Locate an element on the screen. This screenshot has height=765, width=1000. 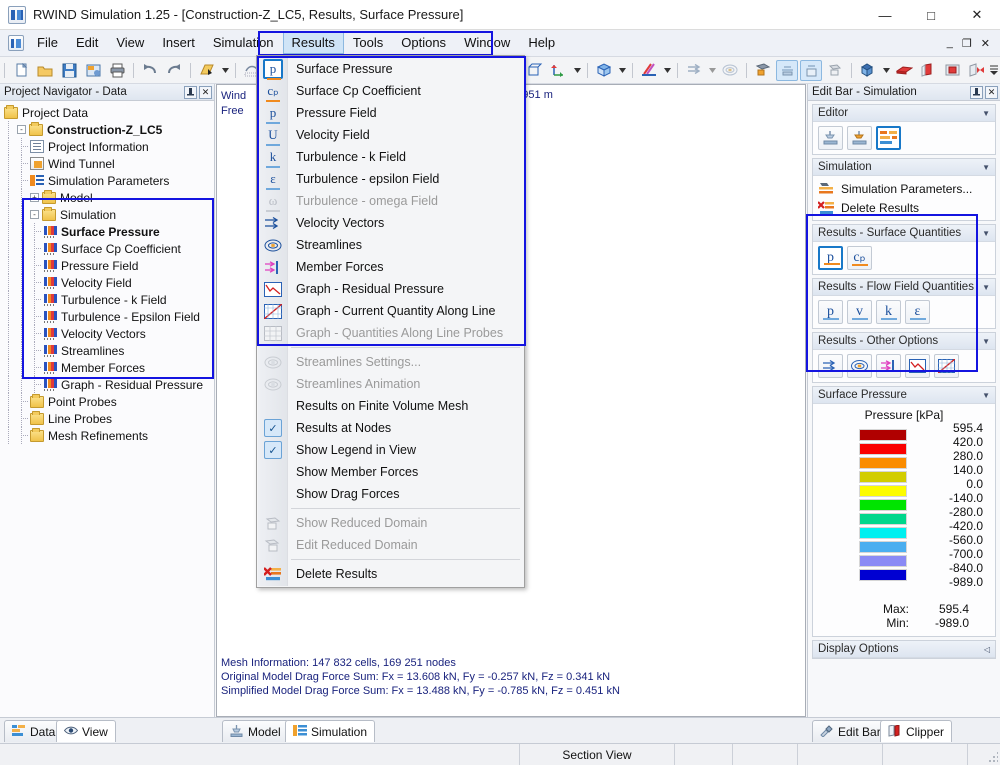
view-cube-dropdown-arrow-icon is located at coordinates (622, 70).